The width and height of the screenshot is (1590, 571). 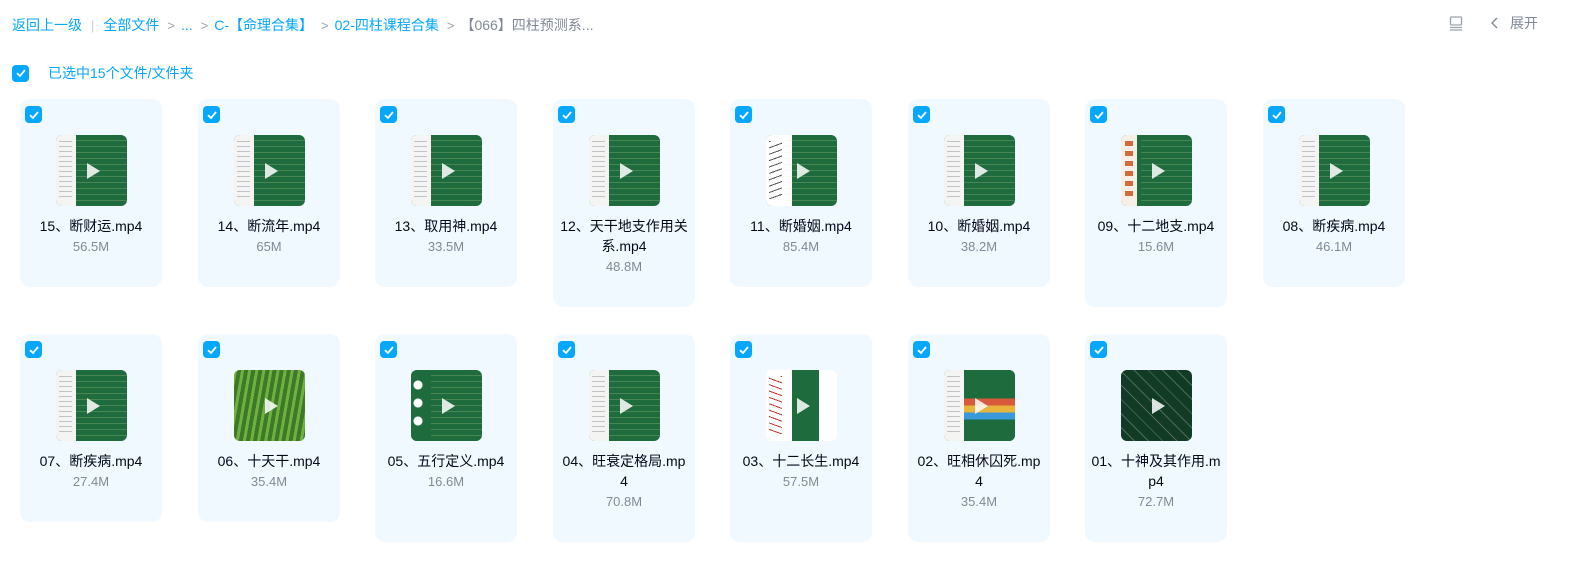 I want to click on file-card: 14、断流年.mp4 65M, so click(x=269, y=193).